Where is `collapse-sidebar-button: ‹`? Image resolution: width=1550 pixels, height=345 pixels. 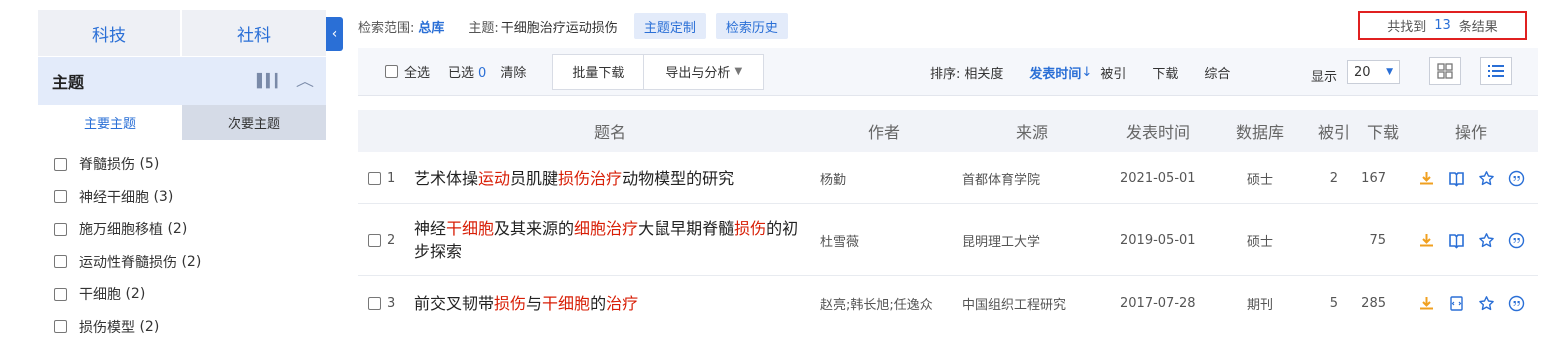 collapse-sidebar-button: ‹ is located at coordinates (334, 34).